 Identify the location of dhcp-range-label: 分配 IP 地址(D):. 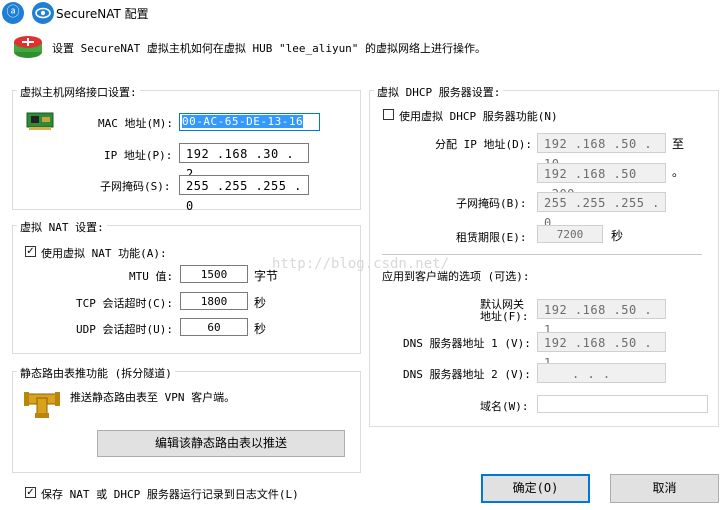
(483, 144).